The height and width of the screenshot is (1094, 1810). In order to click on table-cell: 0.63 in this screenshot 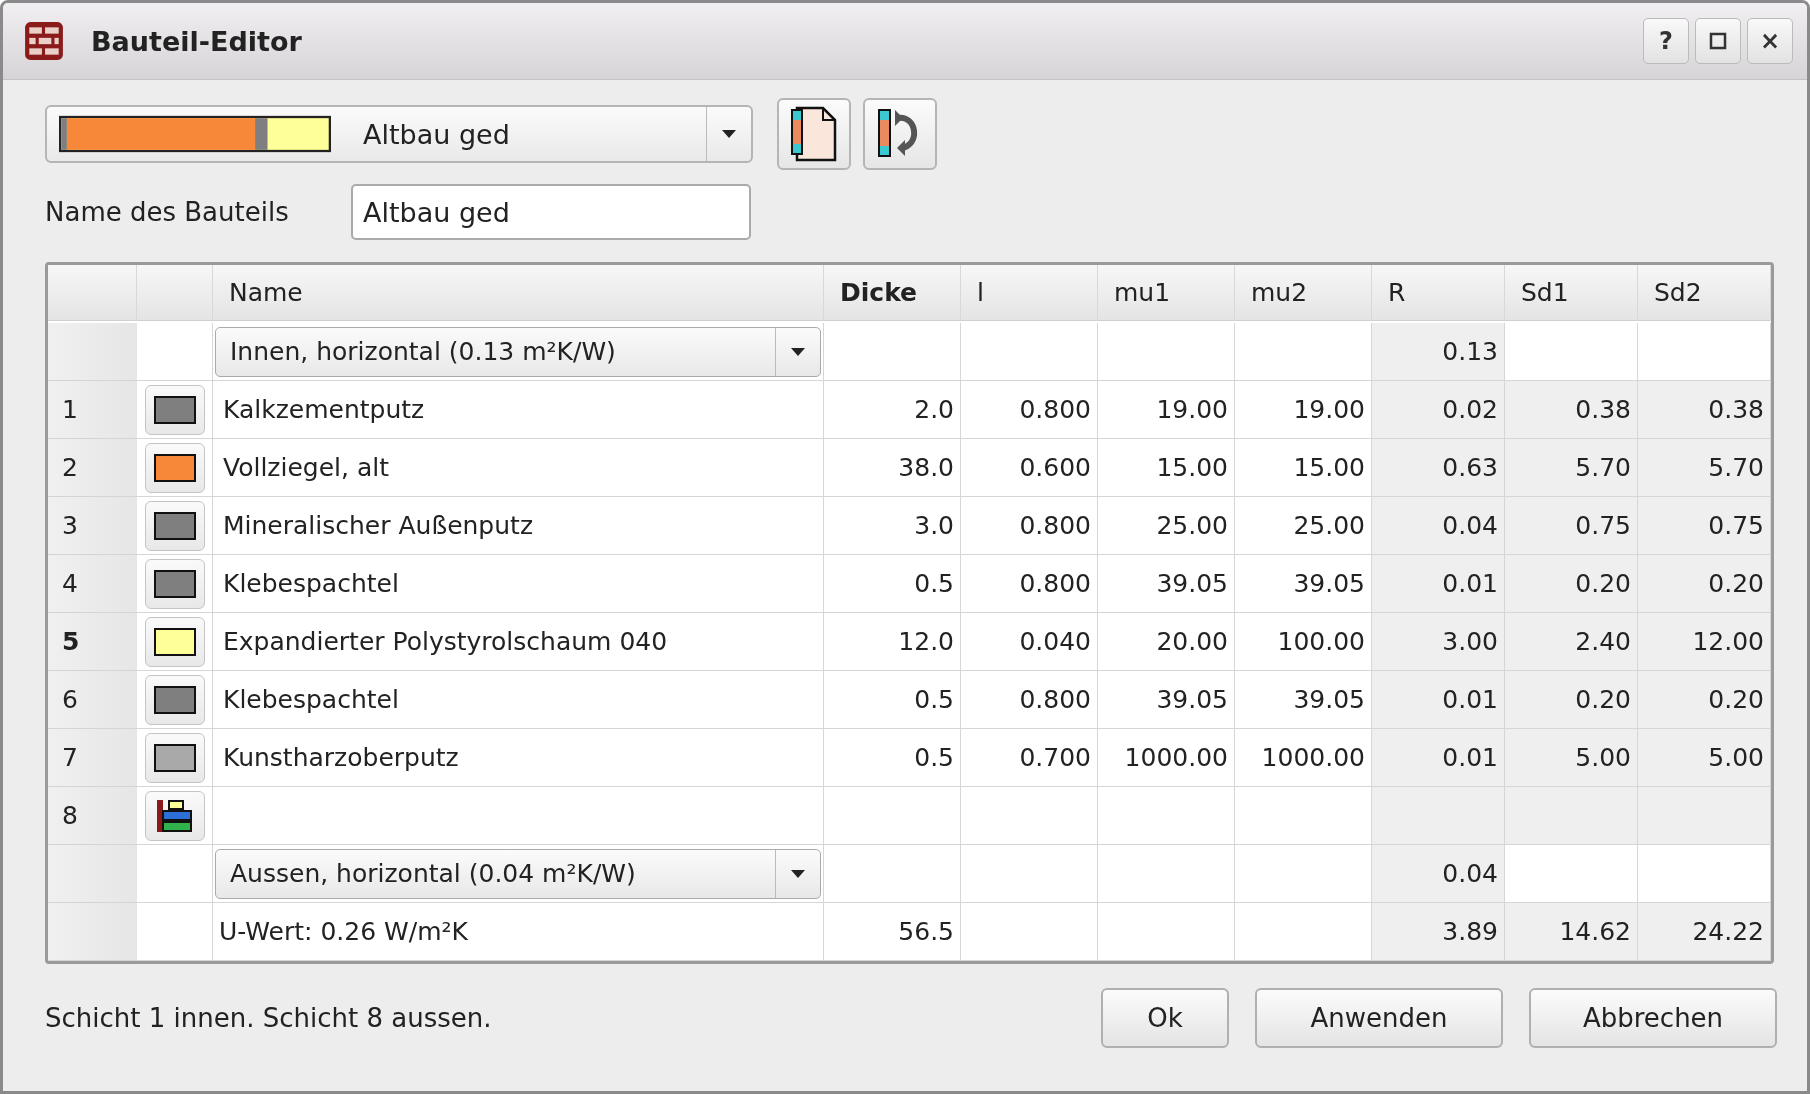, I will do `click(1438, 468)`.